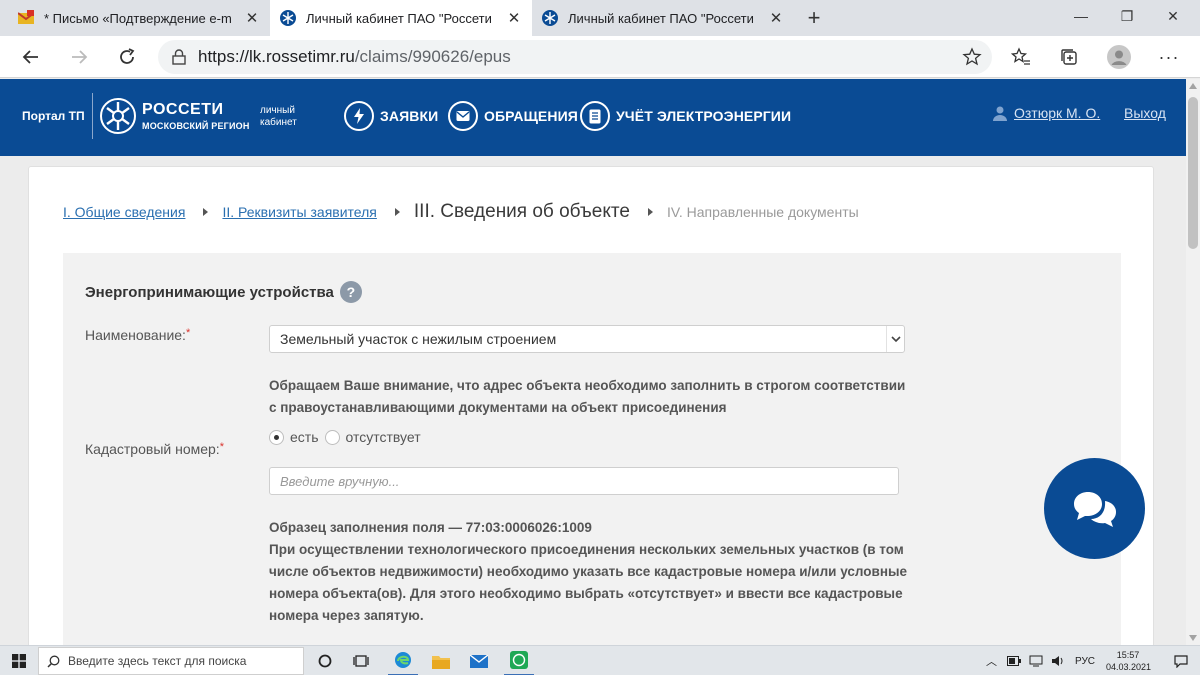 The height and width of the screenshot is (675, 1200). Describe the element at coordinates (299, 212) in the screenshot. I see `step-applicant-details-link: II. Реквизиты заявителя` at that location.